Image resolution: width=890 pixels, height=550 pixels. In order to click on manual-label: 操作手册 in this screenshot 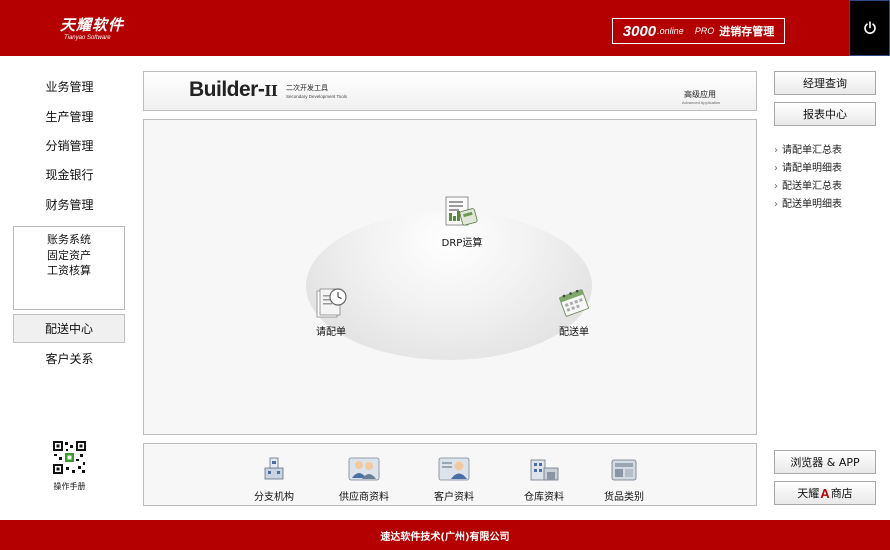, I will do `click(69, 486)`.